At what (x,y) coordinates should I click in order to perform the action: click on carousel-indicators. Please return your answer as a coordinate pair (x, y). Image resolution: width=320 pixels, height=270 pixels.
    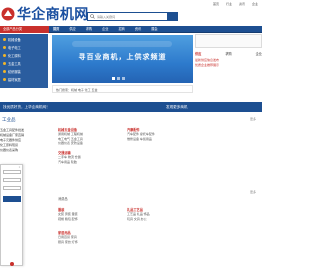
    Looking at the image, I should click on (118, 78).